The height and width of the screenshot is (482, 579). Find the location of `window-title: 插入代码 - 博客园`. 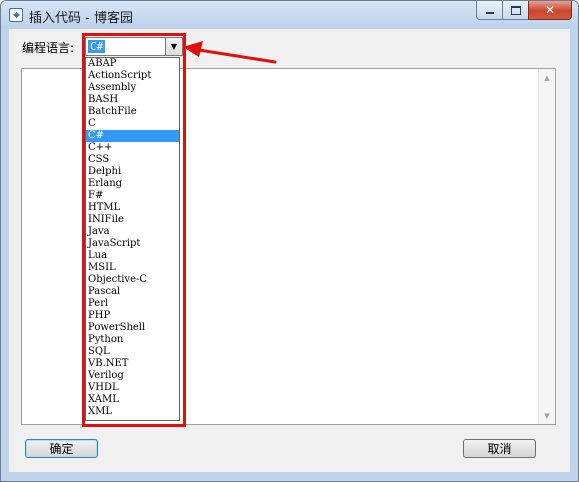

window-title: 插入代码 - 博客园 is located at coordinates (81, 18).